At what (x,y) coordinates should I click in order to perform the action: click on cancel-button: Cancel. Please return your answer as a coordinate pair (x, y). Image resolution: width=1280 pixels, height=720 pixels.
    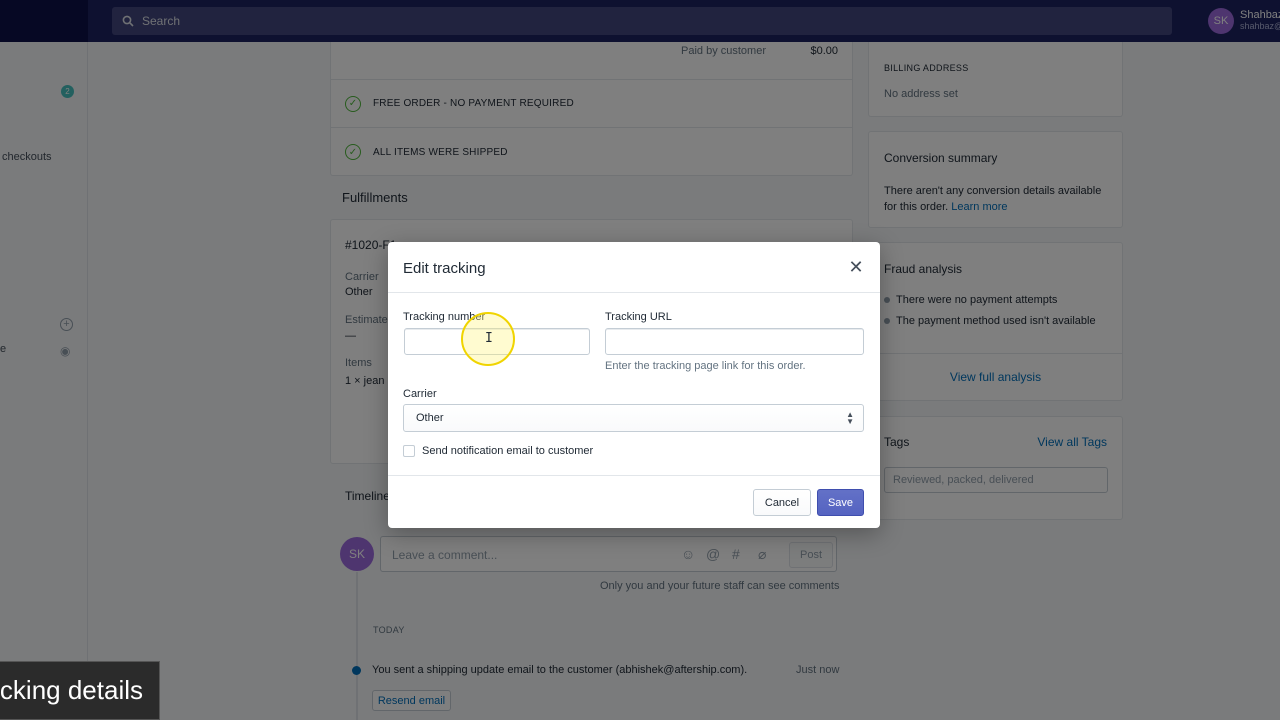
    Looking at the image, I should click on (782, 502).